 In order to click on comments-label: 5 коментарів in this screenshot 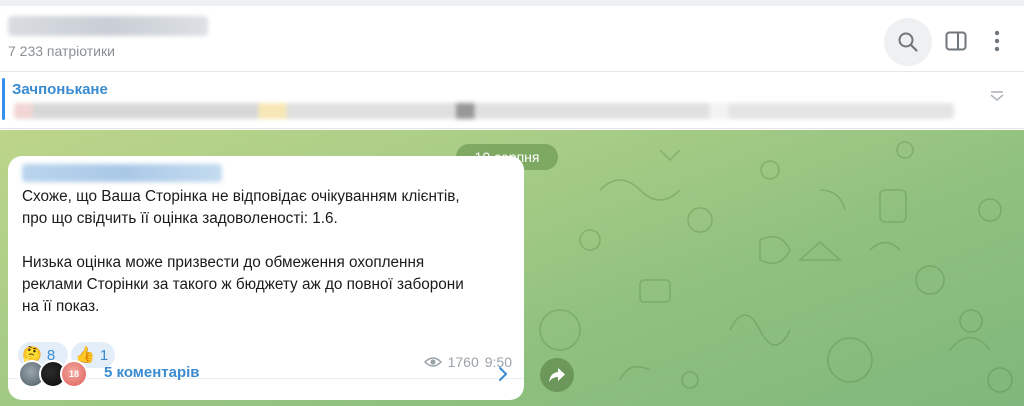, I will do `click(152, 372)`.